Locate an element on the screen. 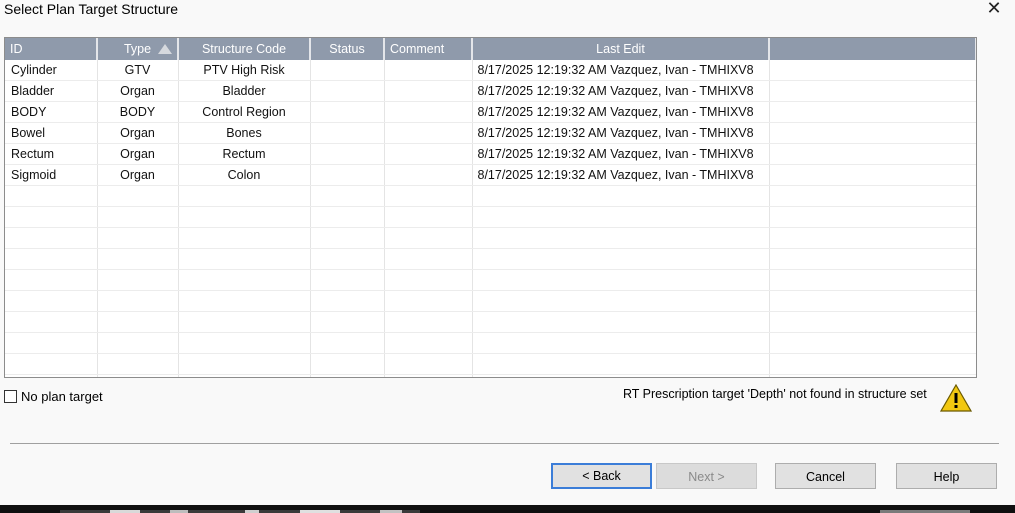 This screenshot has width=1015, height=513. column-header-status: Status is located at coordinates (347, 49).